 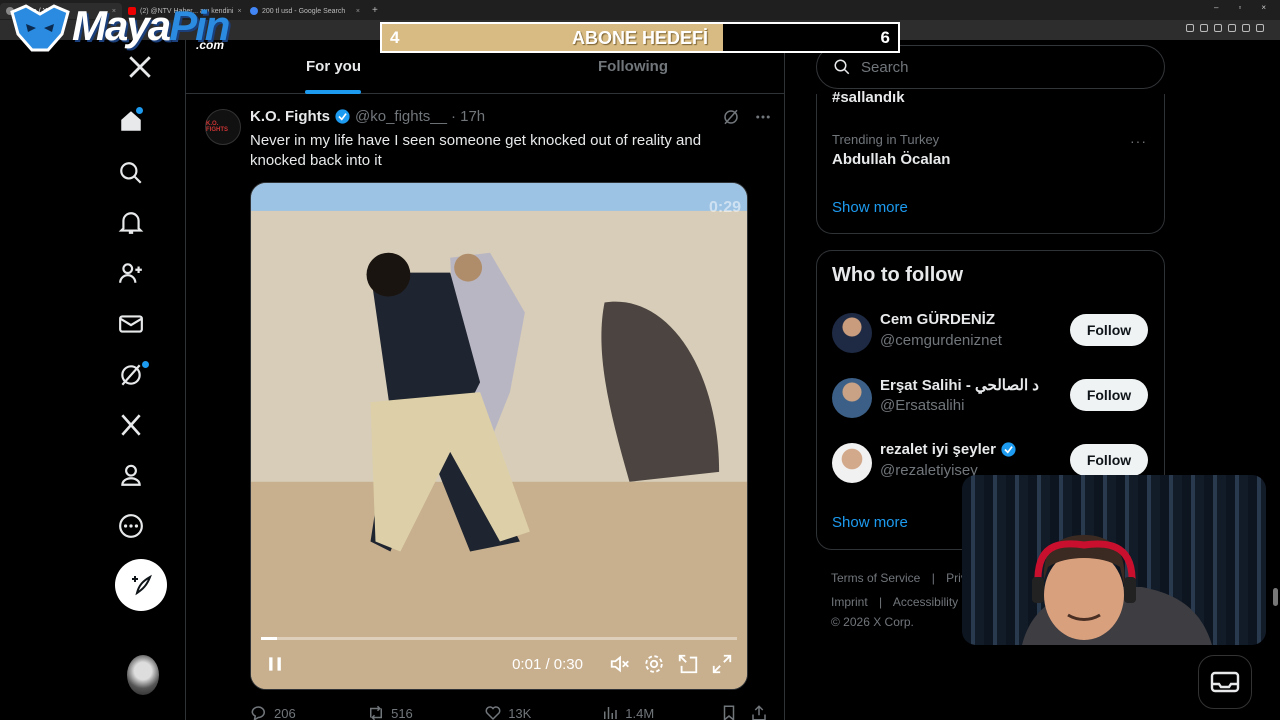 What do you see at coordinates (223, 127) in the screenshot?
I see `post-author-avatar: K.O. FIGHTS` at bounding box center [223, 127].